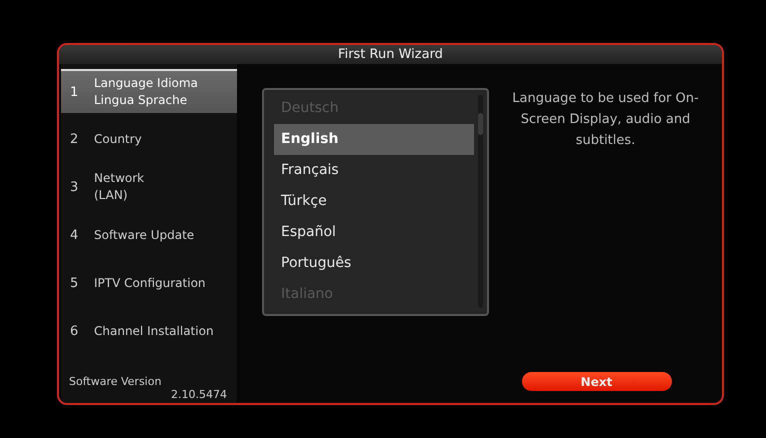 The width and height of the screenshot is (766, 438). Describe the element at coordinates (149, 139) in the screenshot. I see `wizard-step: 2 Country` at that location.